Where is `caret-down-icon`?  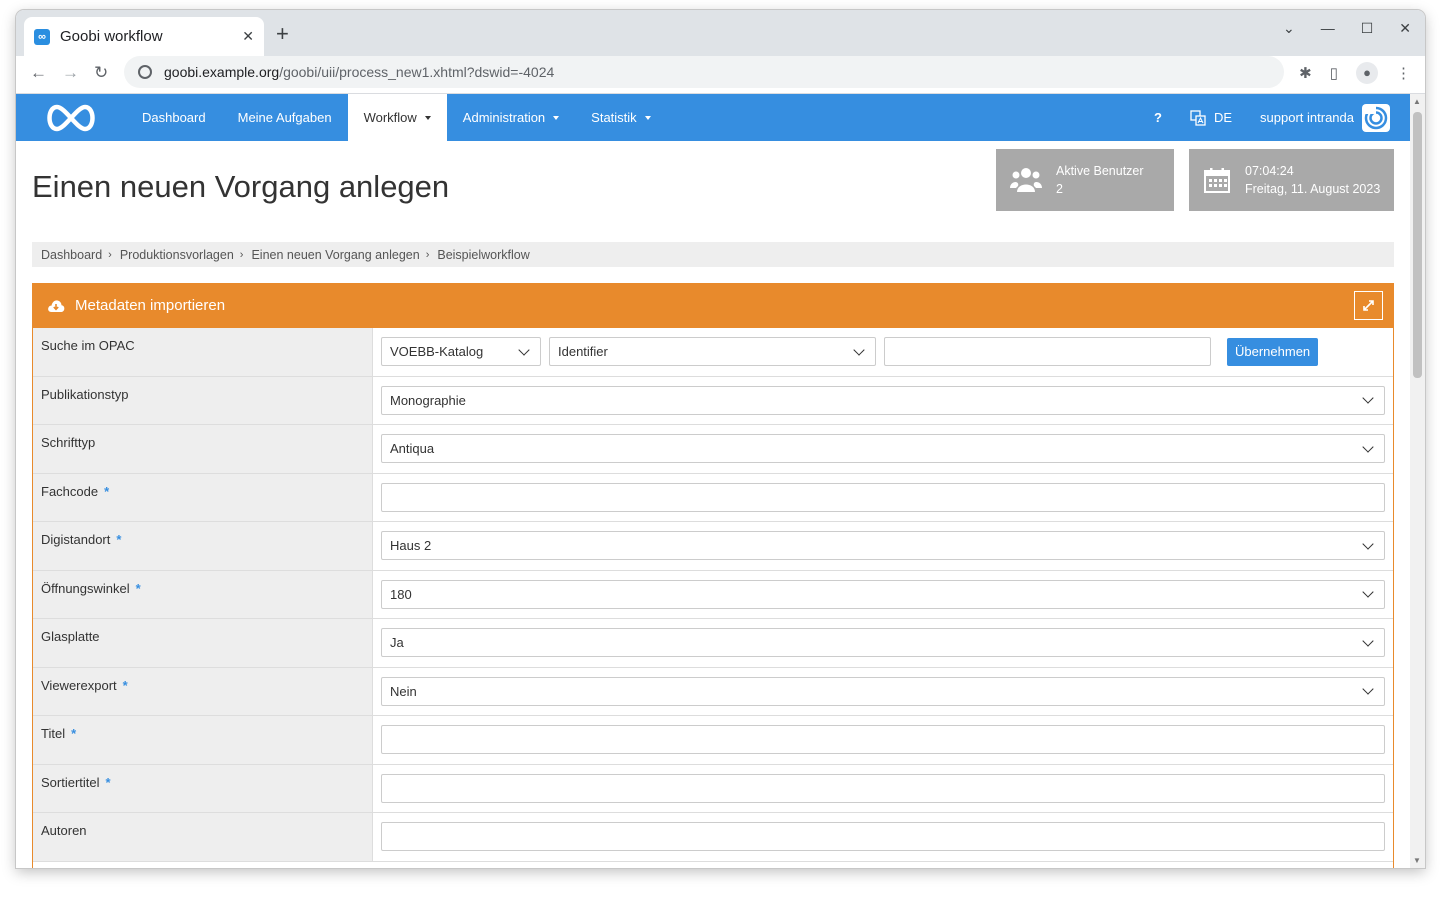 caret-down-icon is located at coordinates (427, 117).